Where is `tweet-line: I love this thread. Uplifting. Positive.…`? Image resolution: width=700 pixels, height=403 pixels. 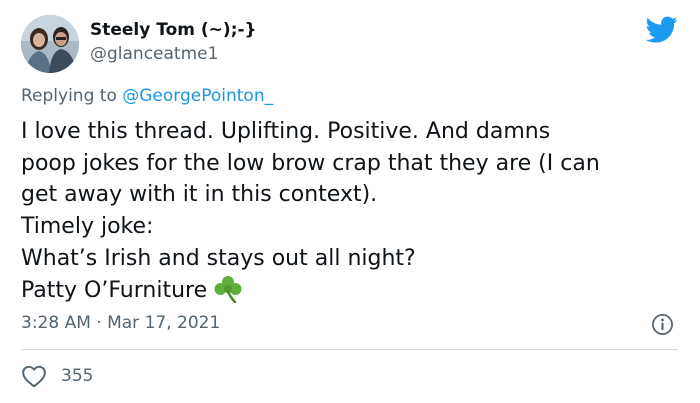 tweet-line: I love this thread. Uplifting. Positive.… is located at coordinates (286, 131).